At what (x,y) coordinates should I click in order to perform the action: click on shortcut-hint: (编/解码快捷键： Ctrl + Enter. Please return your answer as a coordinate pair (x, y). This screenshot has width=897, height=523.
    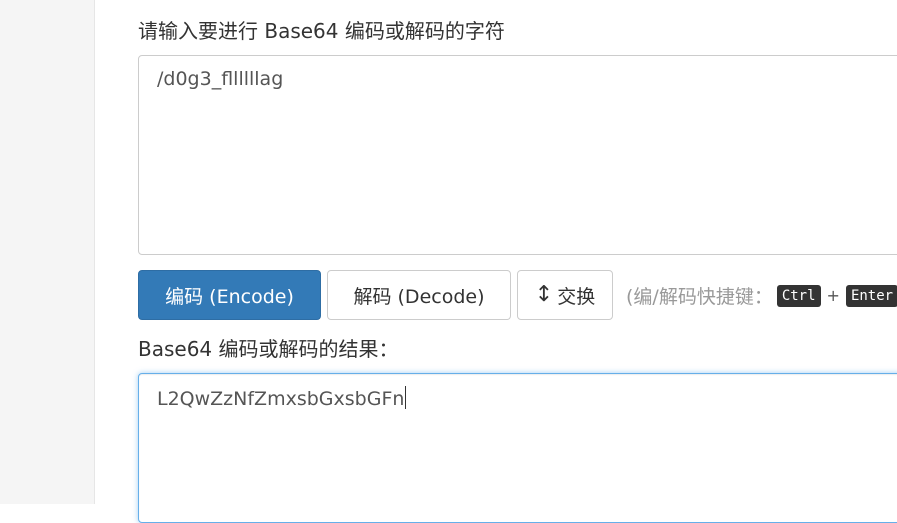
    Looking at the image, I should click on (761, 295).